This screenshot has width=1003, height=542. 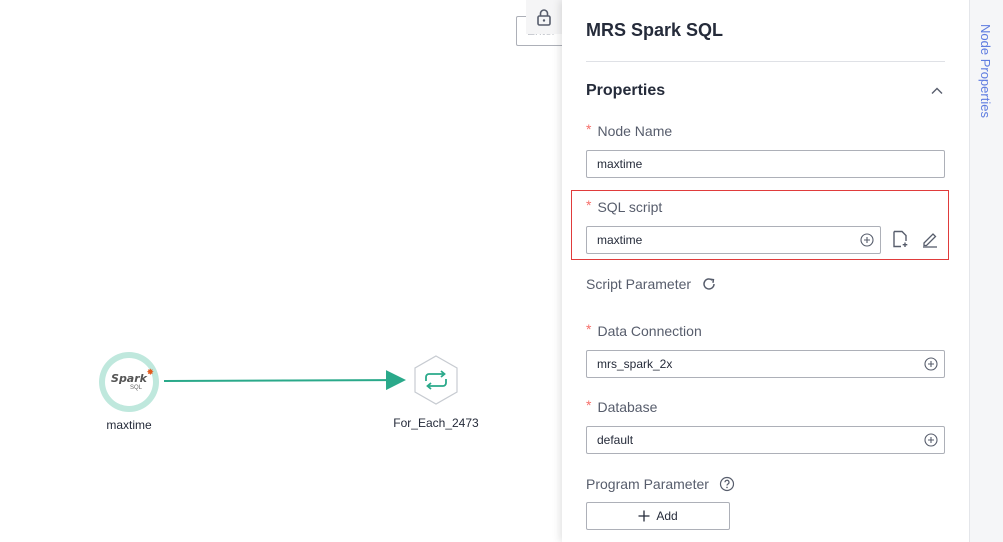 I want to click on chevron-up-icon, so click(x=937, y=91).